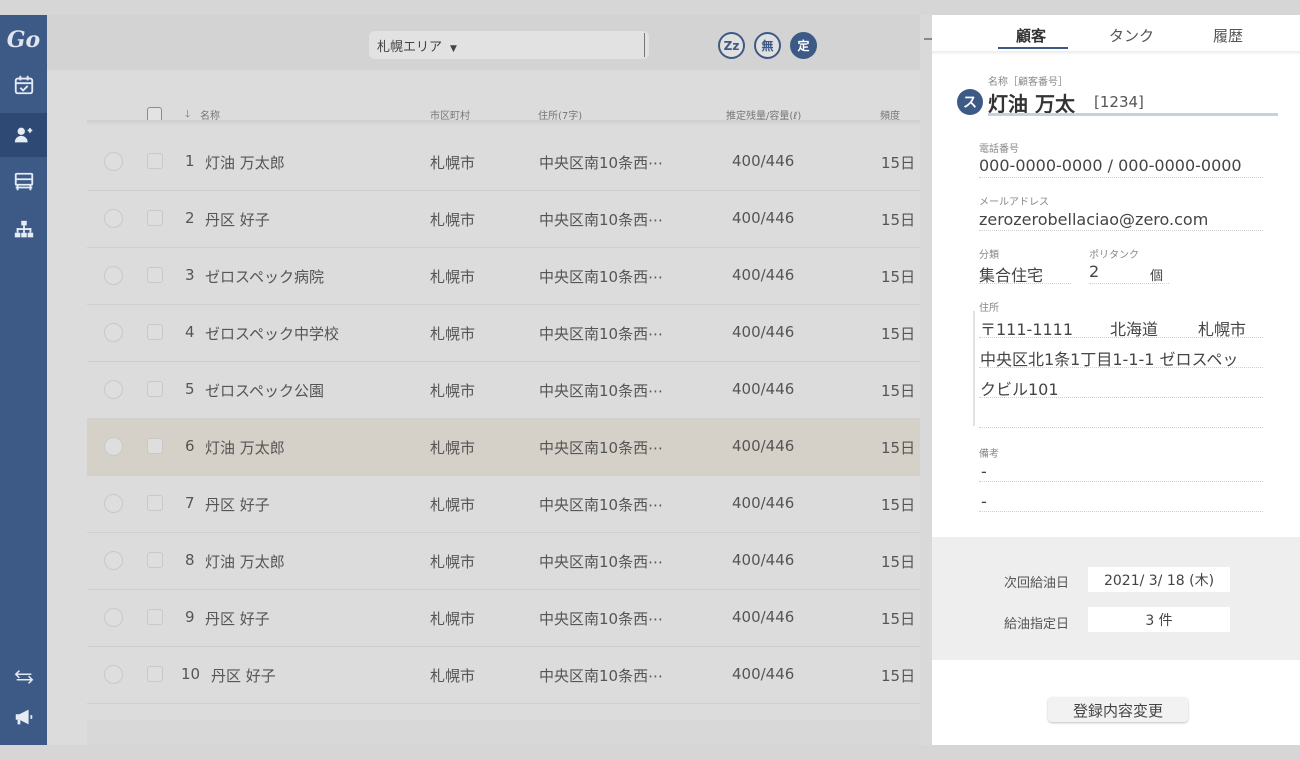 This screenshot has width=1300, height=760. Describe the element at coordinates (1094, 219) in the screenshot. I see `email-value: zerozerobellaciao@zero.com` at that location.